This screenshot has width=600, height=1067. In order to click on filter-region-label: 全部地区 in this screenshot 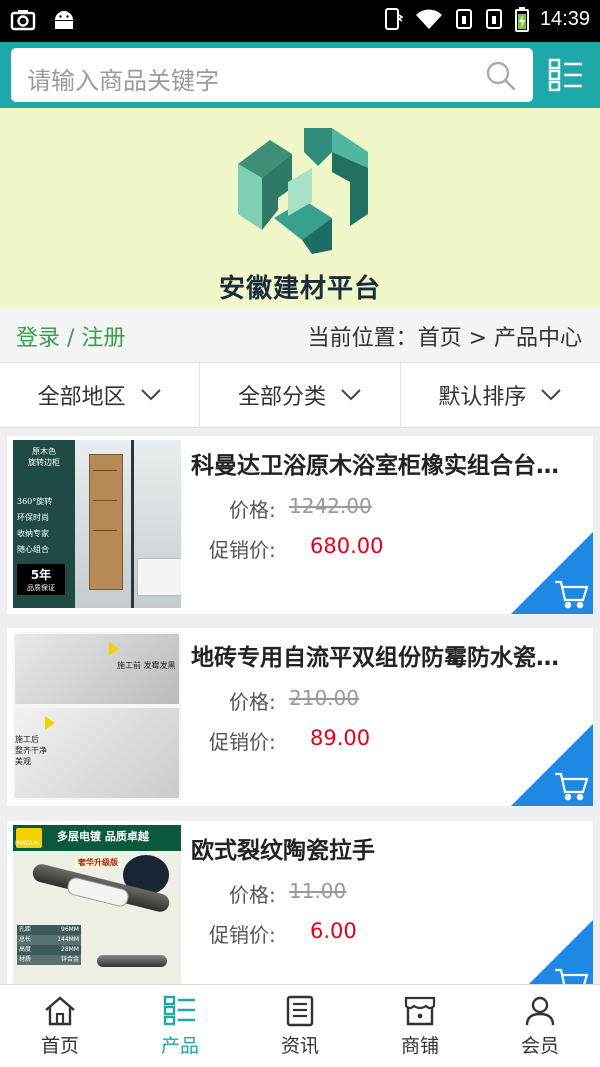, I will do `click(81, 397)`.